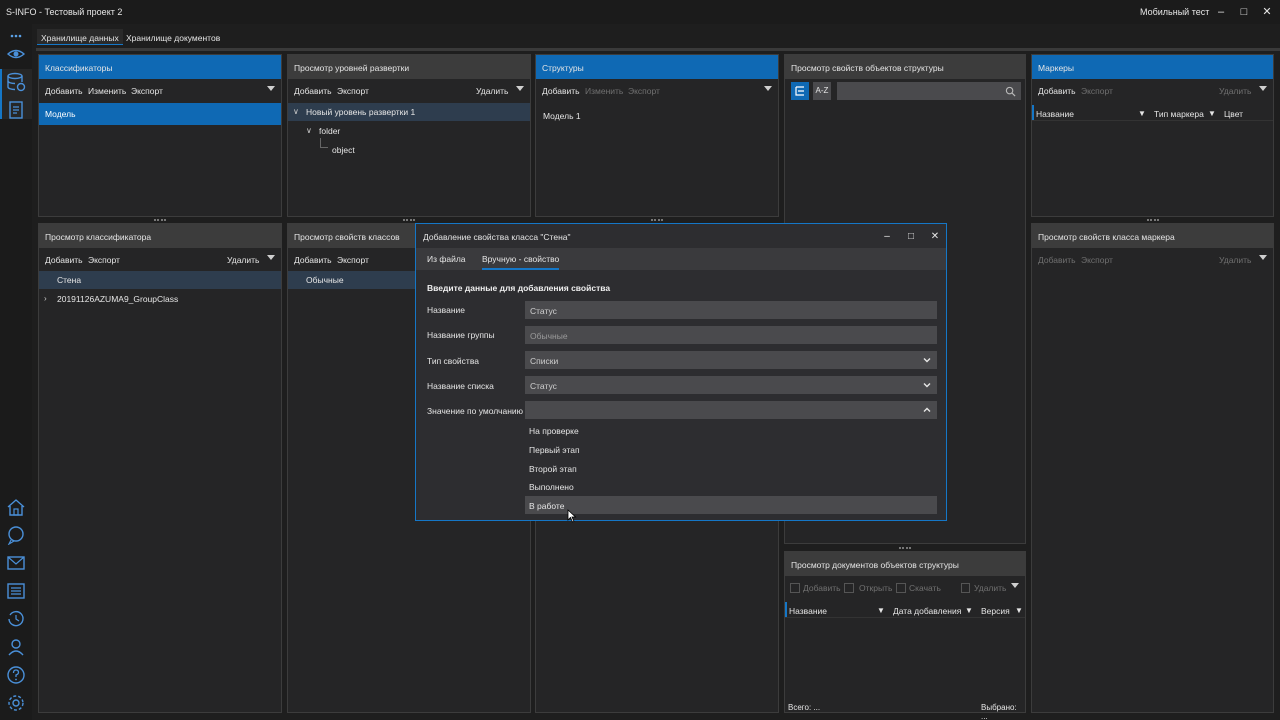 The width and height of the screenshot is (1280, 720). Describe the element at coordinates (995, 611) in the screenshot. I see `column-version: Версия` at that location.